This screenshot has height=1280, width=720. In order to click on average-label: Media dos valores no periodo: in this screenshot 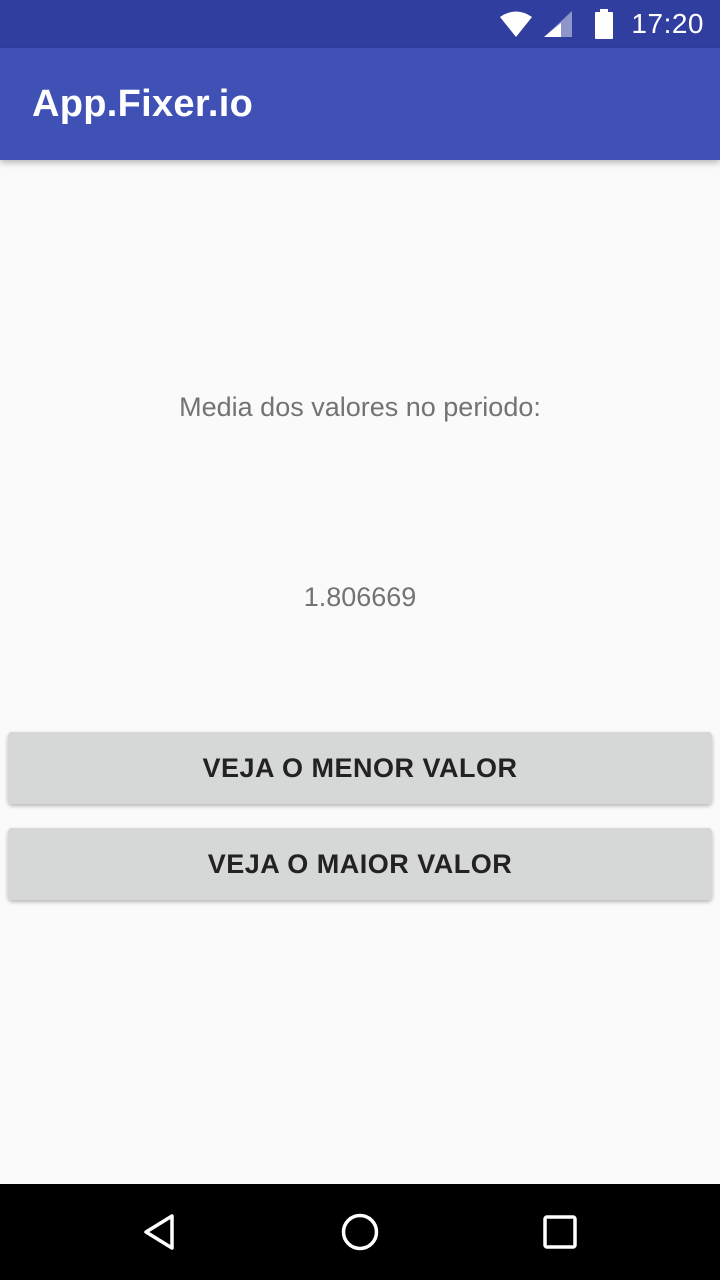, I will do `click(360, 407)`.